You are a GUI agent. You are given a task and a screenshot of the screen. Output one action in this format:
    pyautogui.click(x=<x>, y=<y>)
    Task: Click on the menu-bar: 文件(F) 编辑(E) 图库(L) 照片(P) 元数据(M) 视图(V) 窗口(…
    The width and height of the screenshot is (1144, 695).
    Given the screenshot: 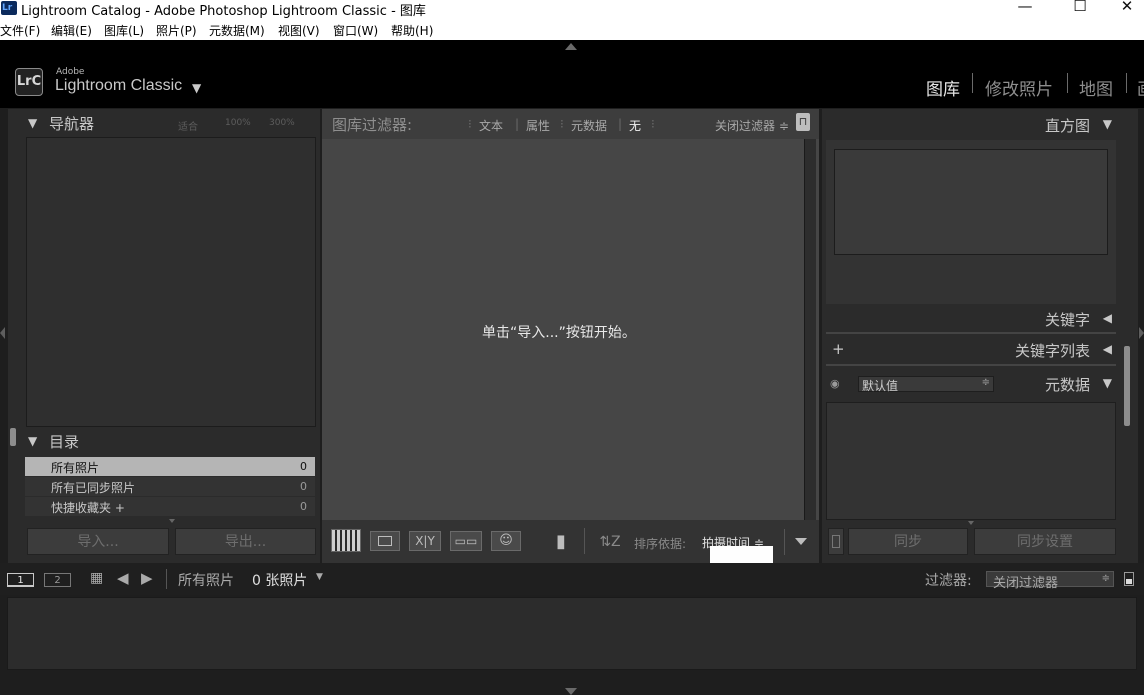 What is the action you would take?
    pyautogui.click(x=572, y=29)
    